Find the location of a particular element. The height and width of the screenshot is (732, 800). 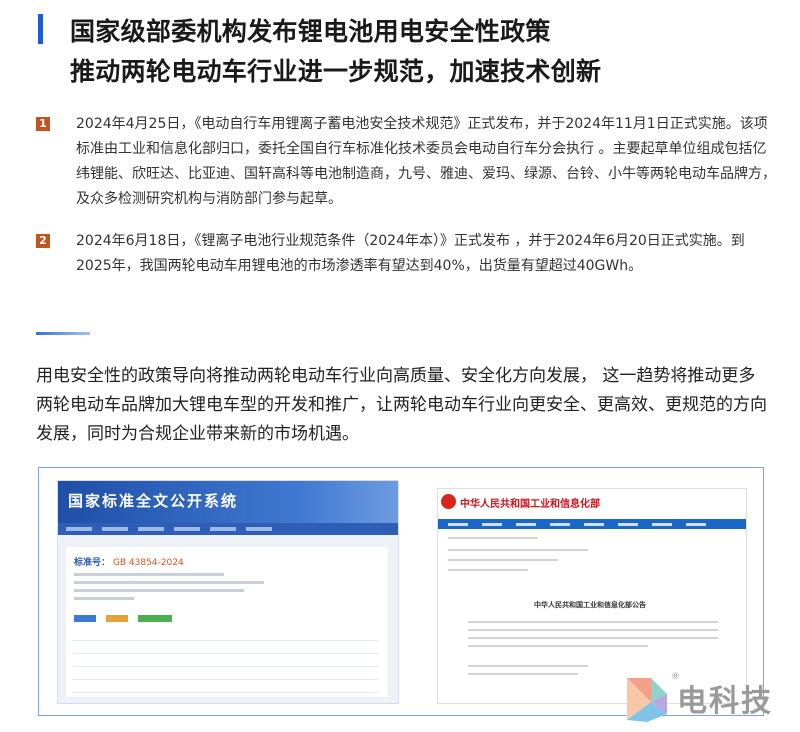

standards-system-screenshot: 国家标准全文公开系统 标准号： GB 43854-2024 is located at coordinates (228, 592).